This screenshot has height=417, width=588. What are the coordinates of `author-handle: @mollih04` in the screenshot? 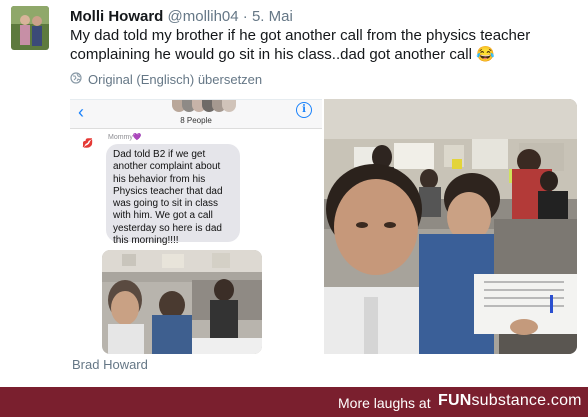 It's located at (203, 16).